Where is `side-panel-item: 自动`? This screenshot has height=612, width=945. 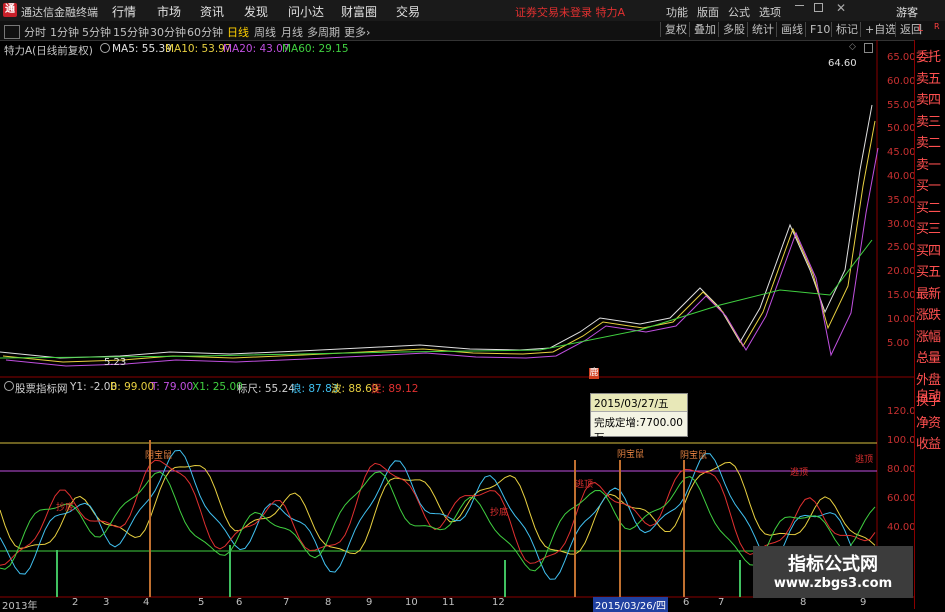
side-panel-item: 自动 is located at coordinates (928, 394).